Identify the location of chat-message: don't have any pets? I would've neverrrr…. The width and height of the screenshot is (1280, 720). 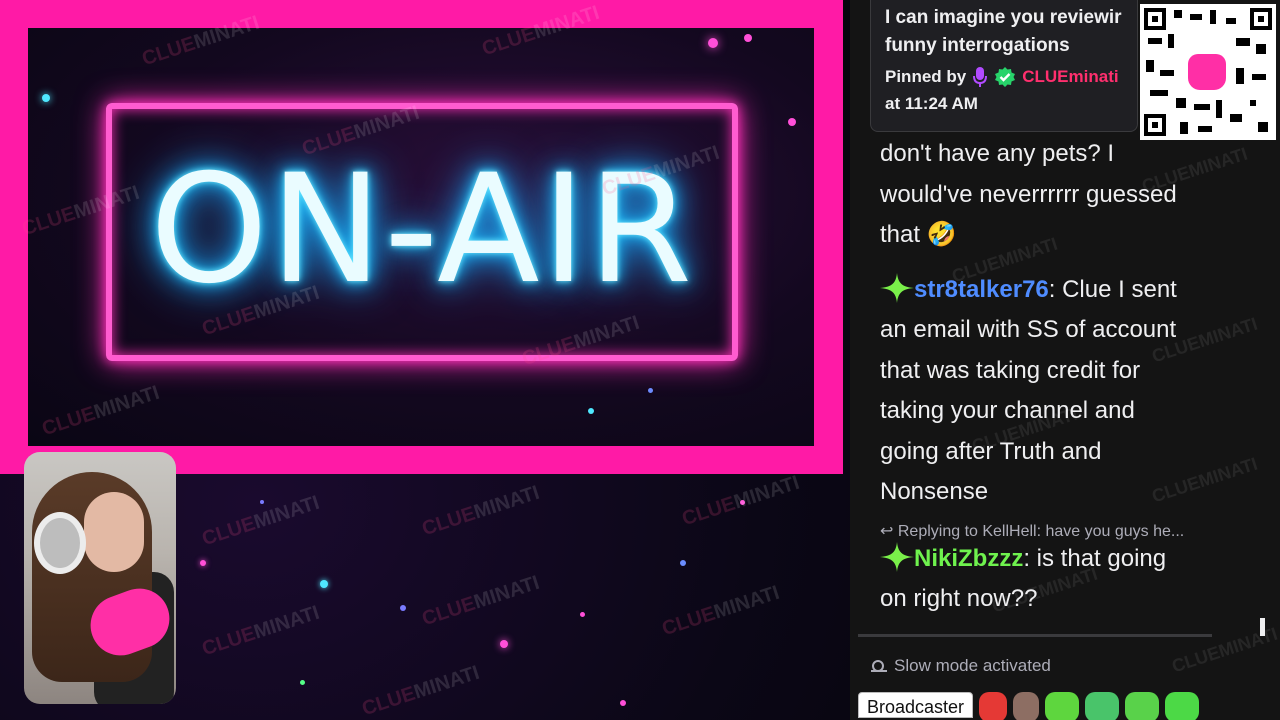
(1028, 194).